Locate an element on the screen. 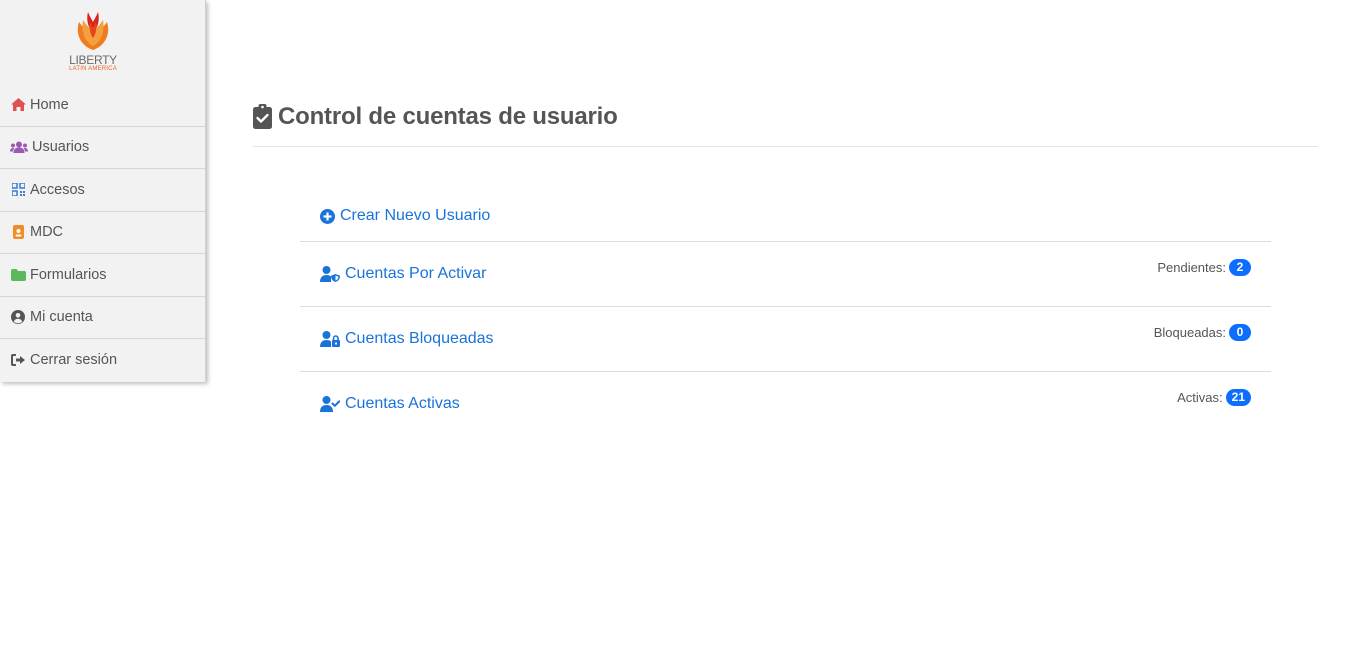 The height and width of the screenshot is (648, 1366). pending-count-badge: 2 is located at coordinates (1240, 267).